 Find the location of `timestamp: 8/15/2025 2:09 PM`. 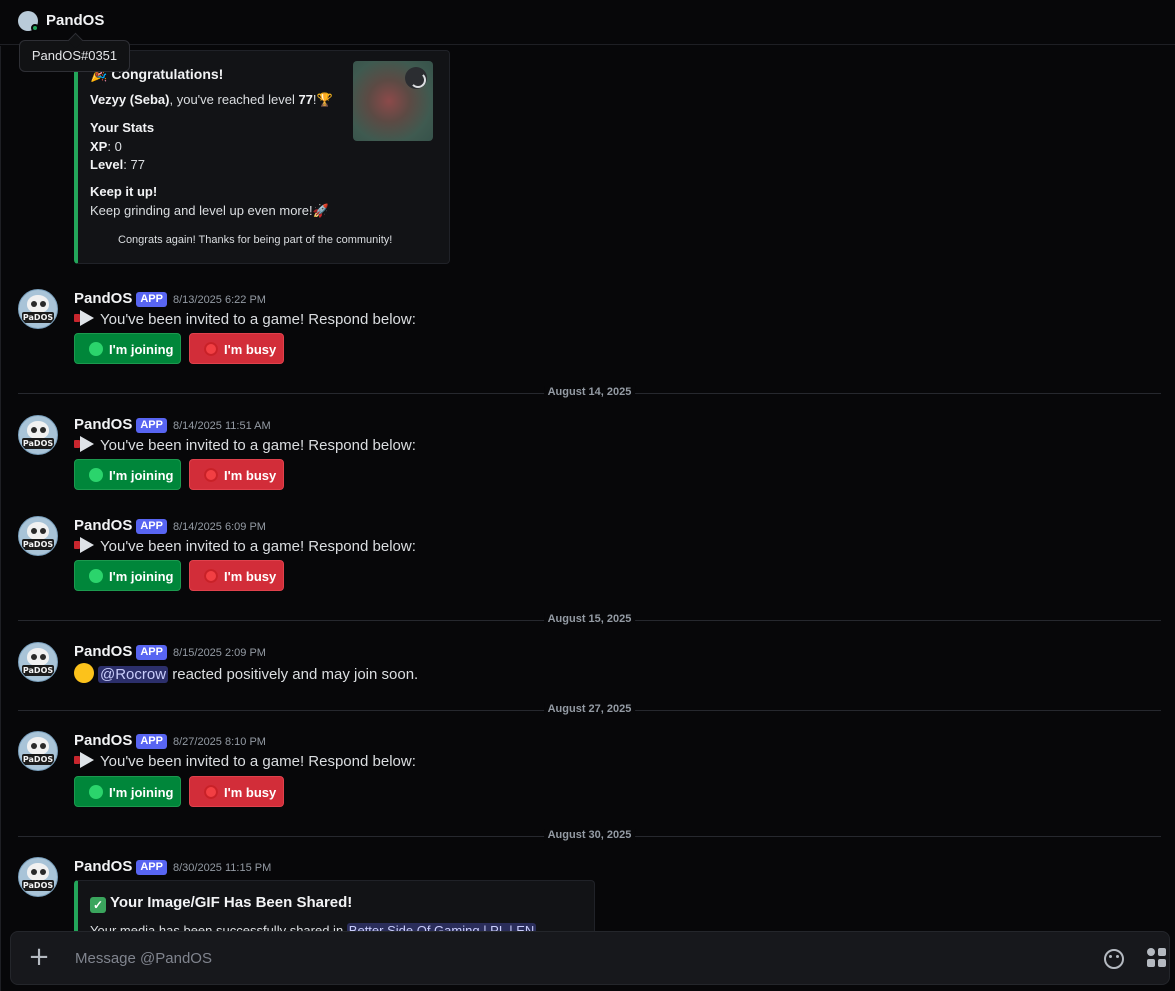

timestamp: 8/15/2025 2:09 PM is located at coordinates (219, 653).